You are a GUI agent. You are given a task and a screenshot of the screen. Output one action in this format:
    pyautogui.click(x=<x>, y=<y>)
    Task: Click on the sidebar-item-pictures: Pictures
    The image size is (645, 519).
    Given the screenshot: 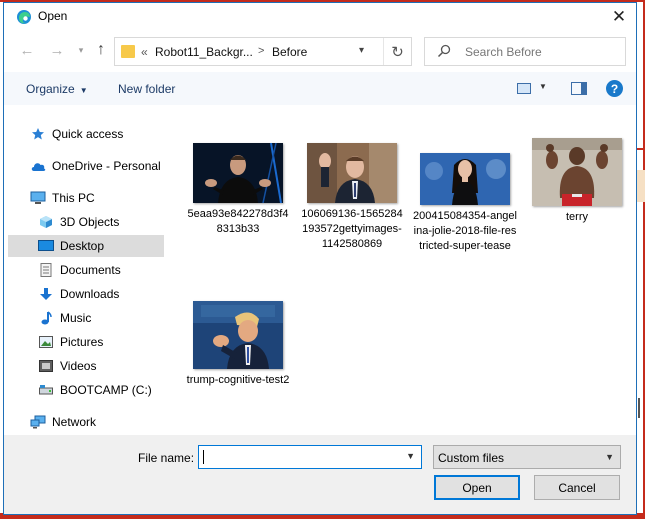 What is the action you would take?
    pyautogui.click(x=100, y=342)
    